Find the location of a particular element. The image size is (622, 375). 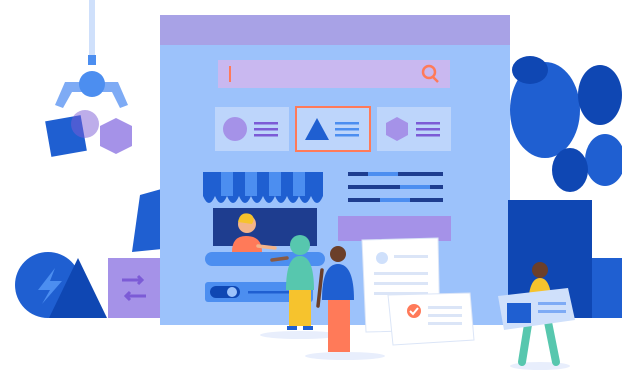

card-hexagon is located at coordinates (414, 129).